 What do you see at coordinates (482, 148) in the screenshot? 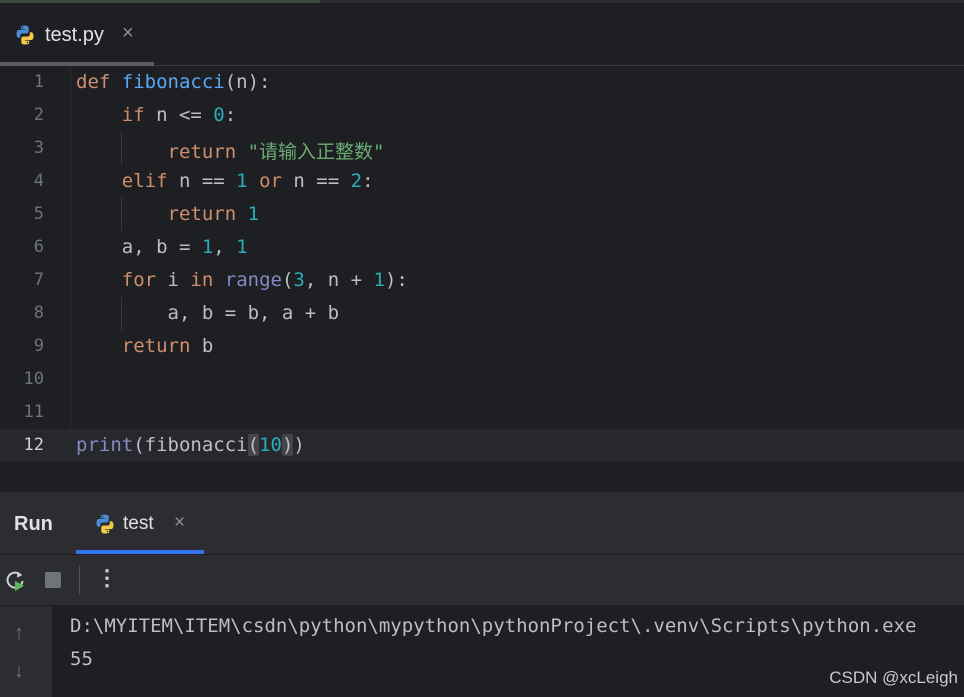
I see `code-line: 3 return "请输入正整数"` at bounding box center [482, 148].